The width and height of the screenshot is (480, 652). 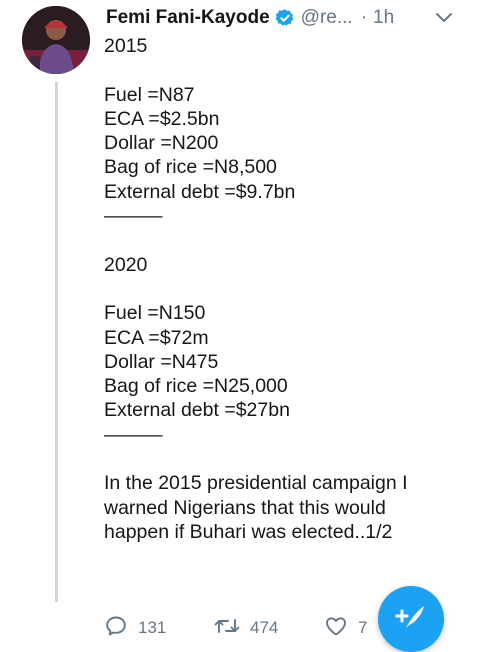 What do you see at coordinates (264, 627) in the screenshot?
I see `retweet-count: 474` at bounding box center [264, 627].